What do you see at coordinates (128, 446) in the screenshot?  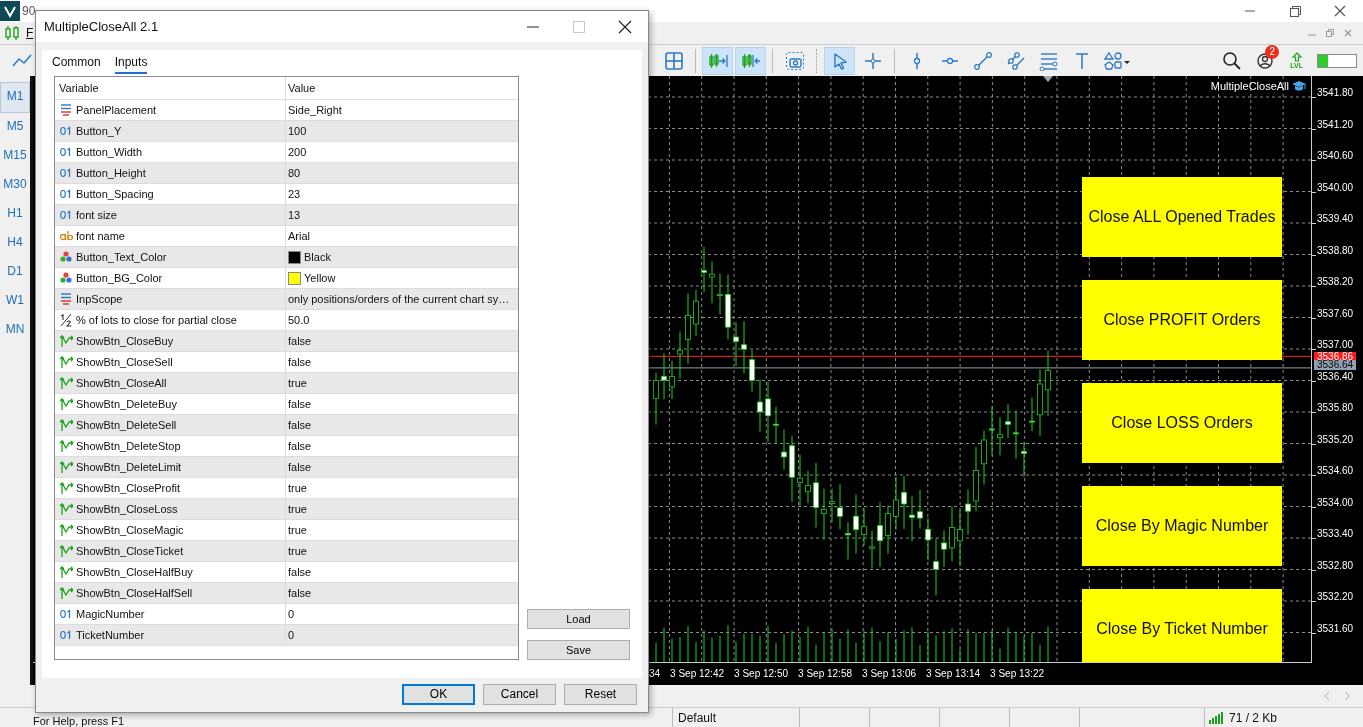 I see `variable-name: ShowBtn_DeleteStop` at bounding box center [128, 446].